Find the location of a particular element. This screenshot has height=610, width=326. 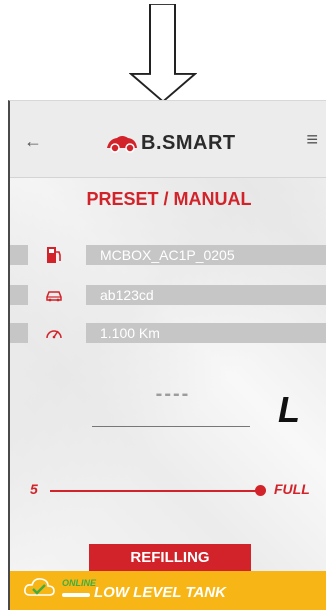

plate-row: ab123cd is located at coordinates (168, 295).